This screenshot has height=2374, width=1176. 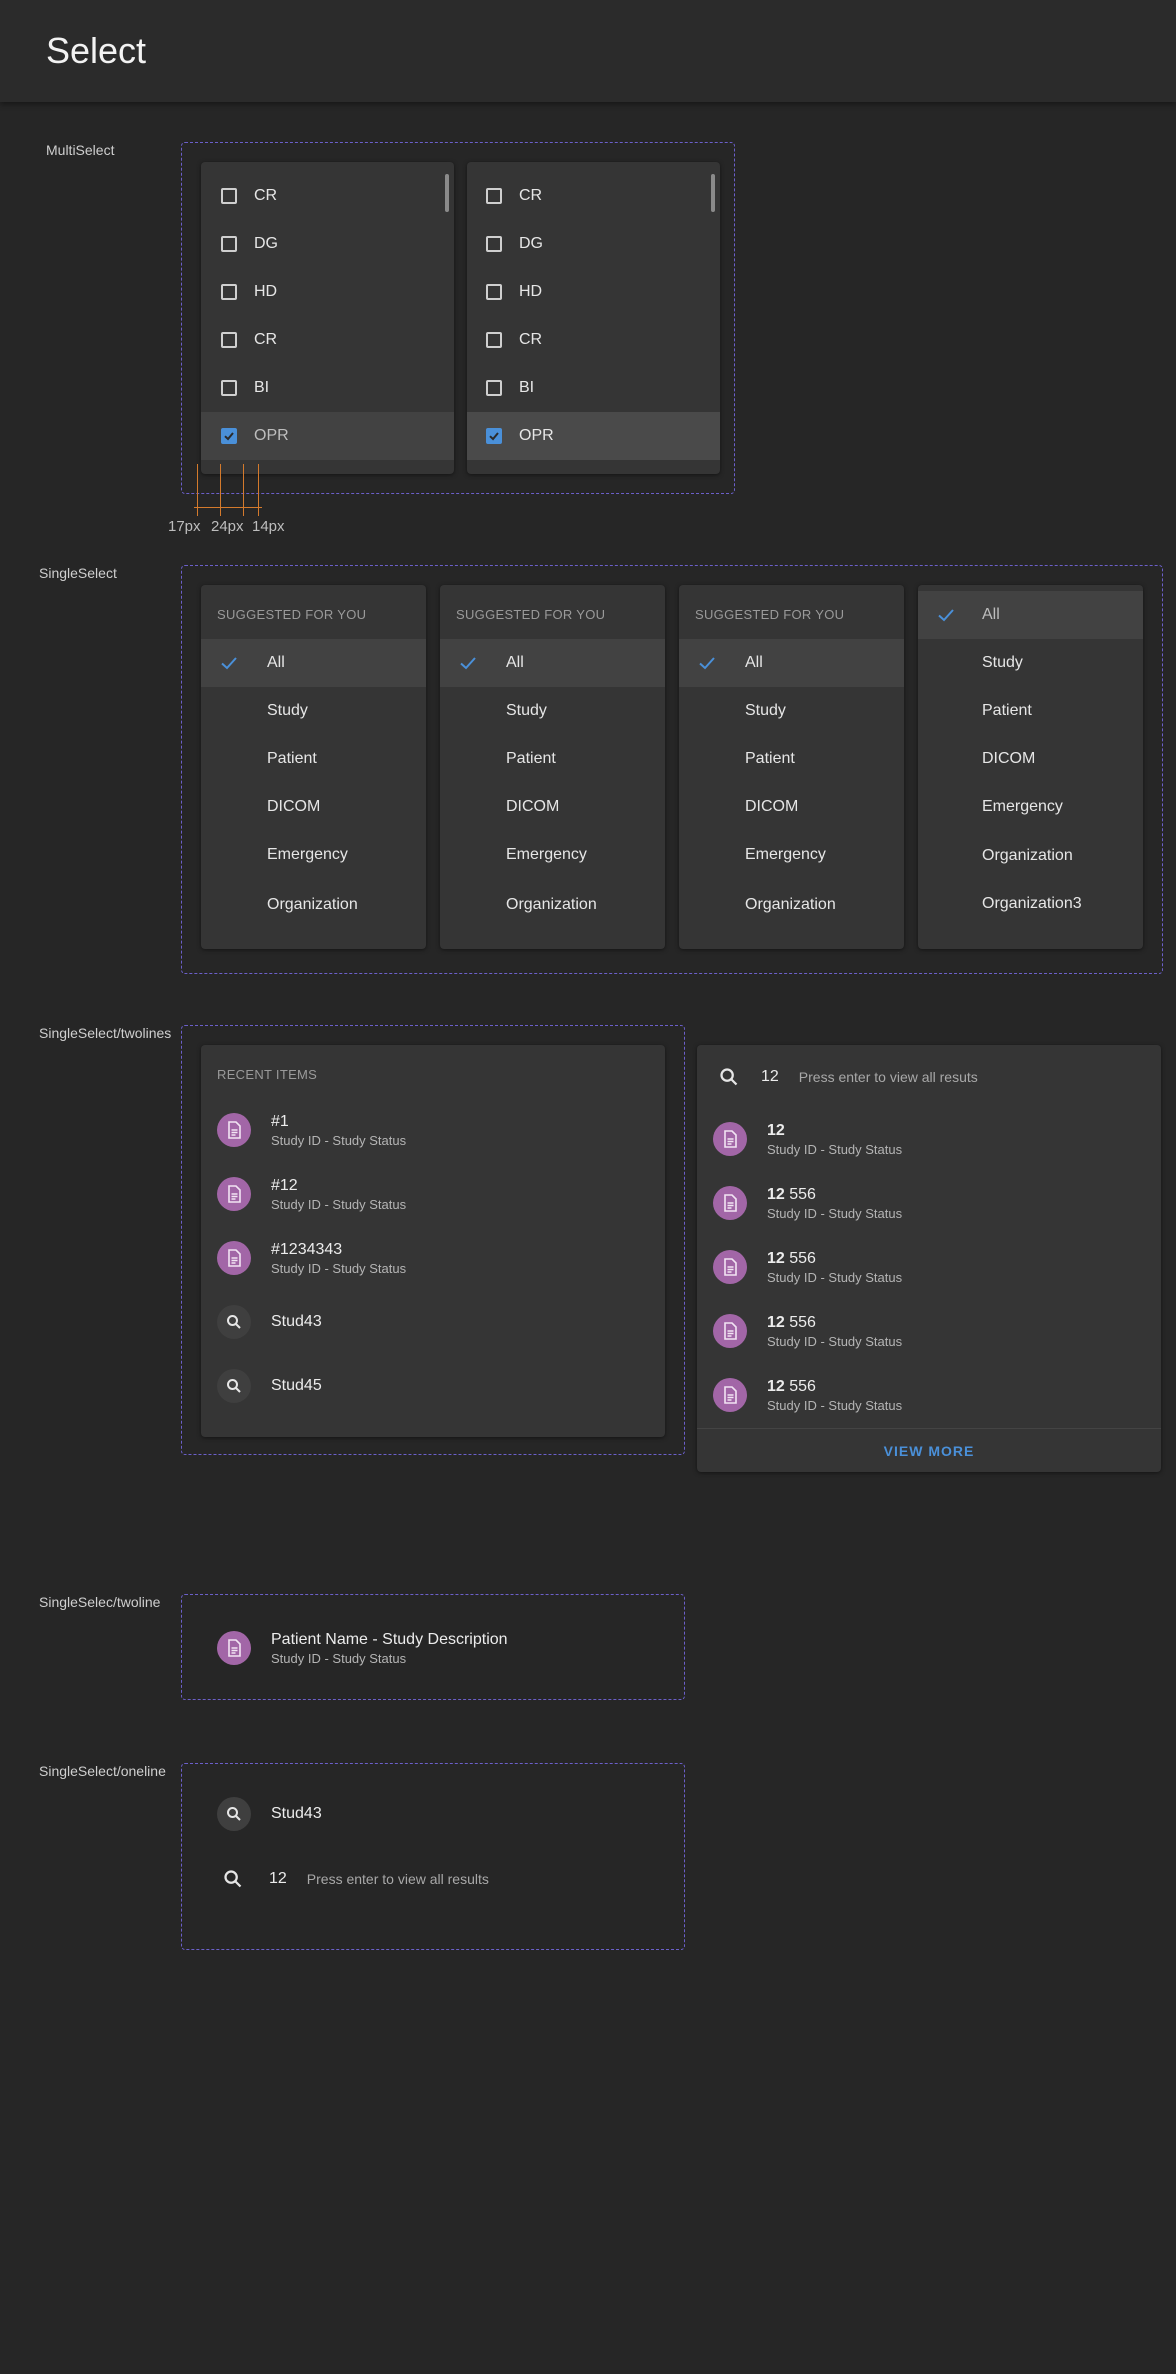 I want to click on option-label: CR, so click(x=266, y=195).